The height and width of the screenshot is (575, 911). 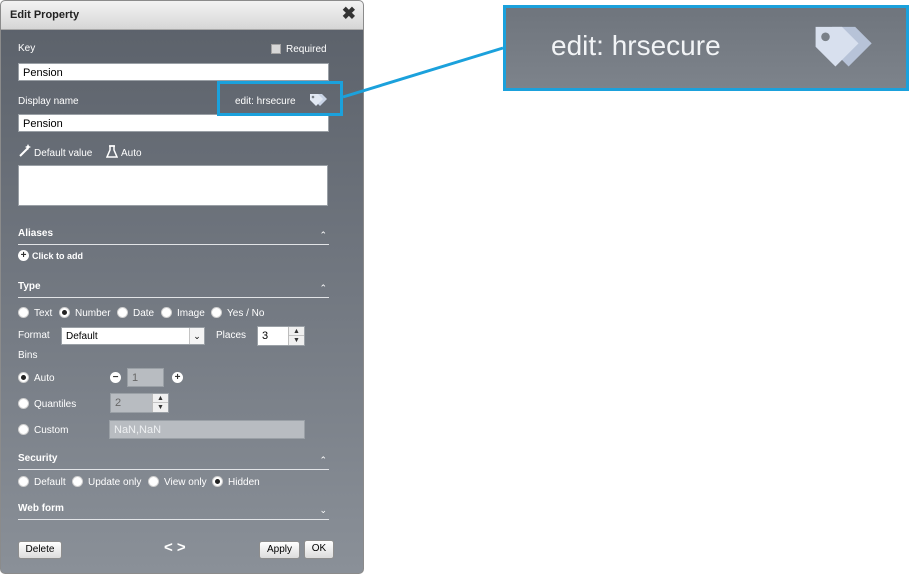 I want to click on tags-icon, so click(x=843, y=46).